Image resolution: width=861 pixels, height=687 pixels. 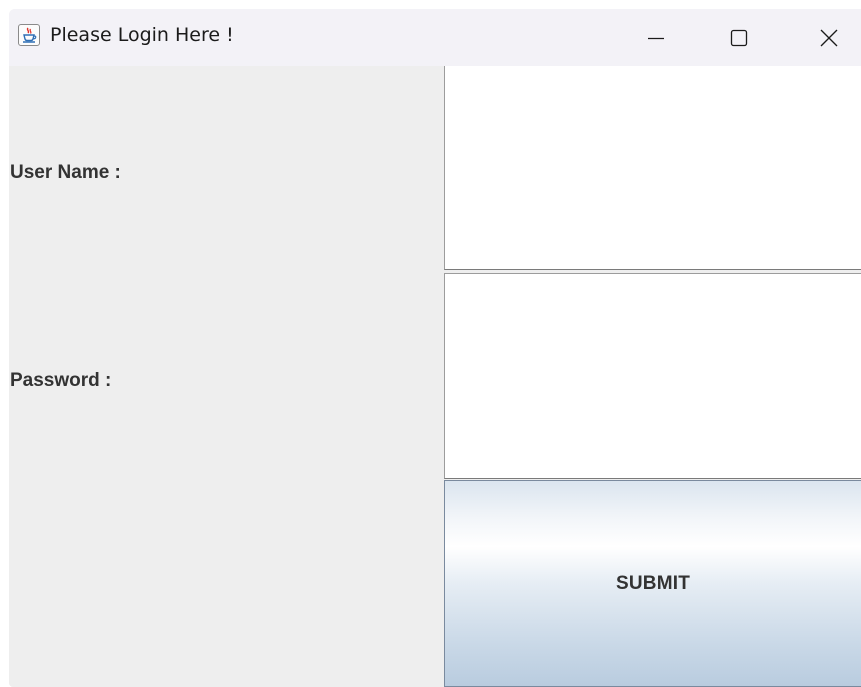 I want to click on close-icon, so click(x=829, y=38).